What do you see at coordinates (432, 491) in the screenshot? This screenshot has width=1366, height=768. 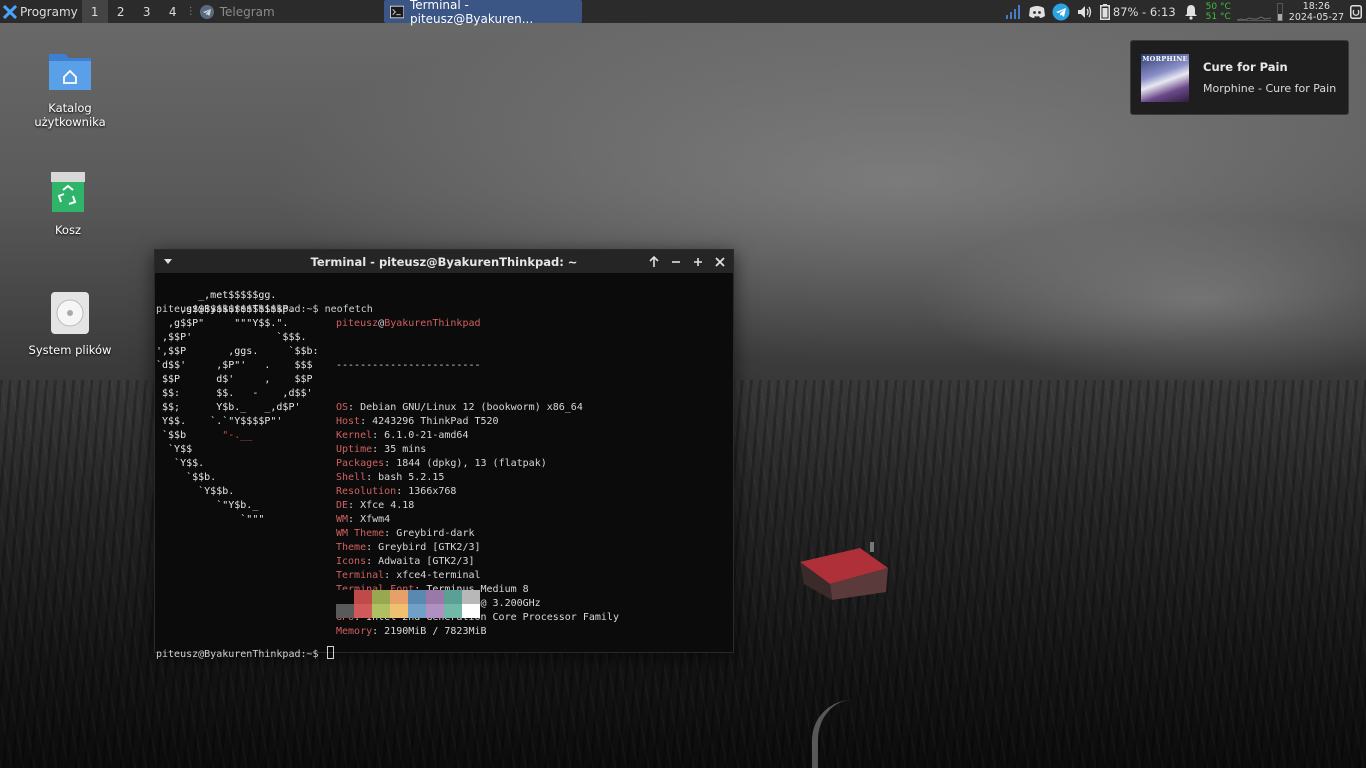 I see `info-value: 1366x768` at bounding box center [432, 491].